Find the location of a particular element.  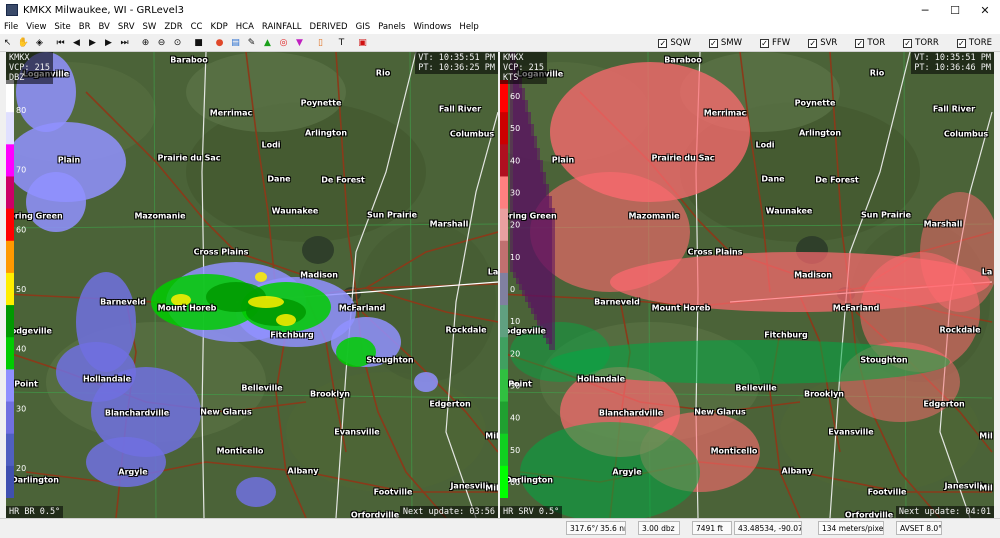

color-scale-label: 60 is located at coordinates (21, 229).